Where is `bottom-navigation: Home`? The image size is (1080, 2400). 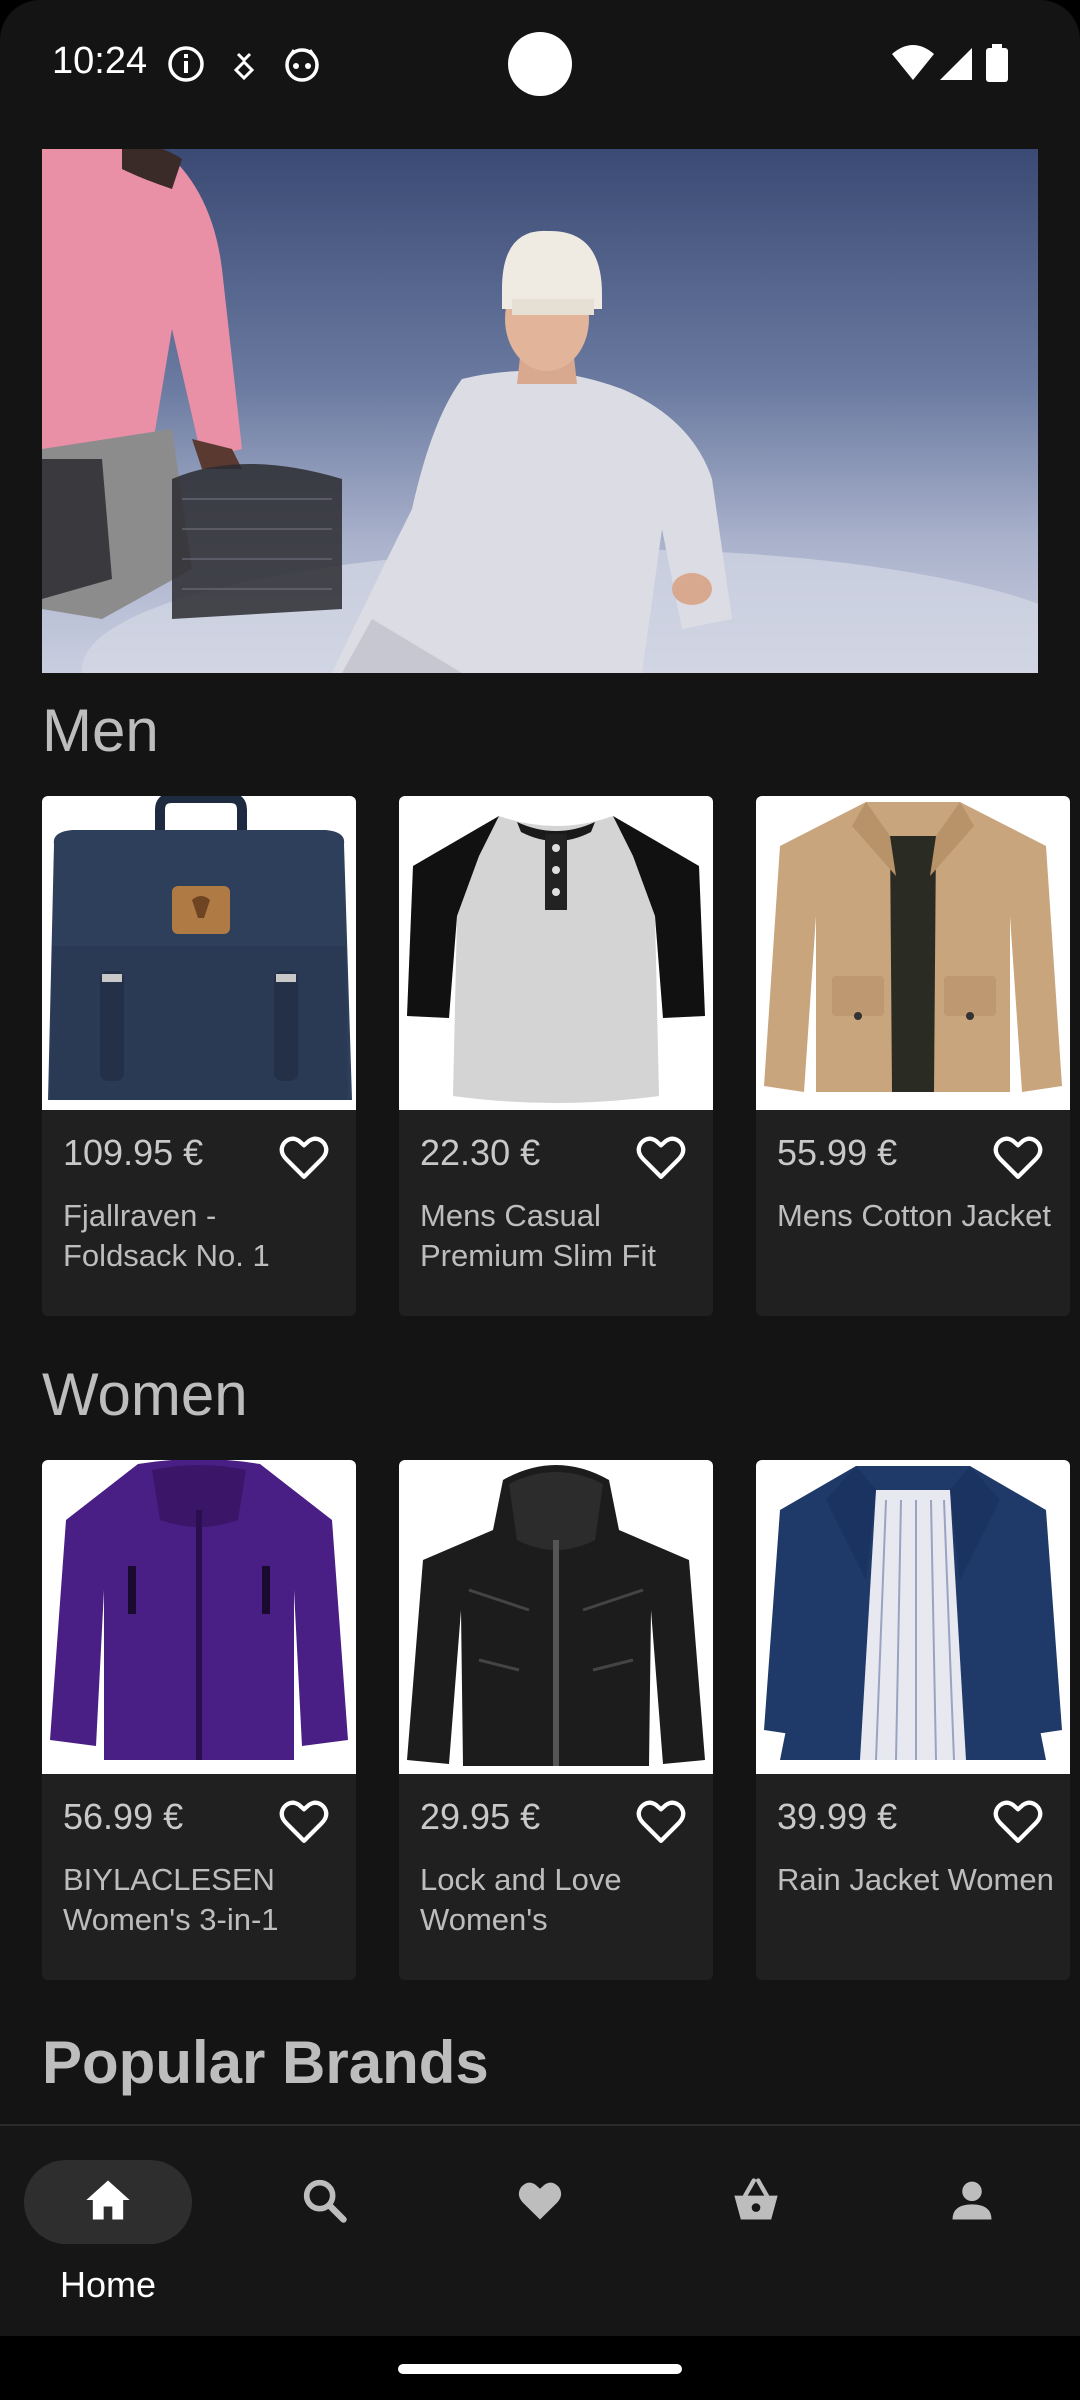 bottom-navigation: Home is located at coordinates (540, 2230).